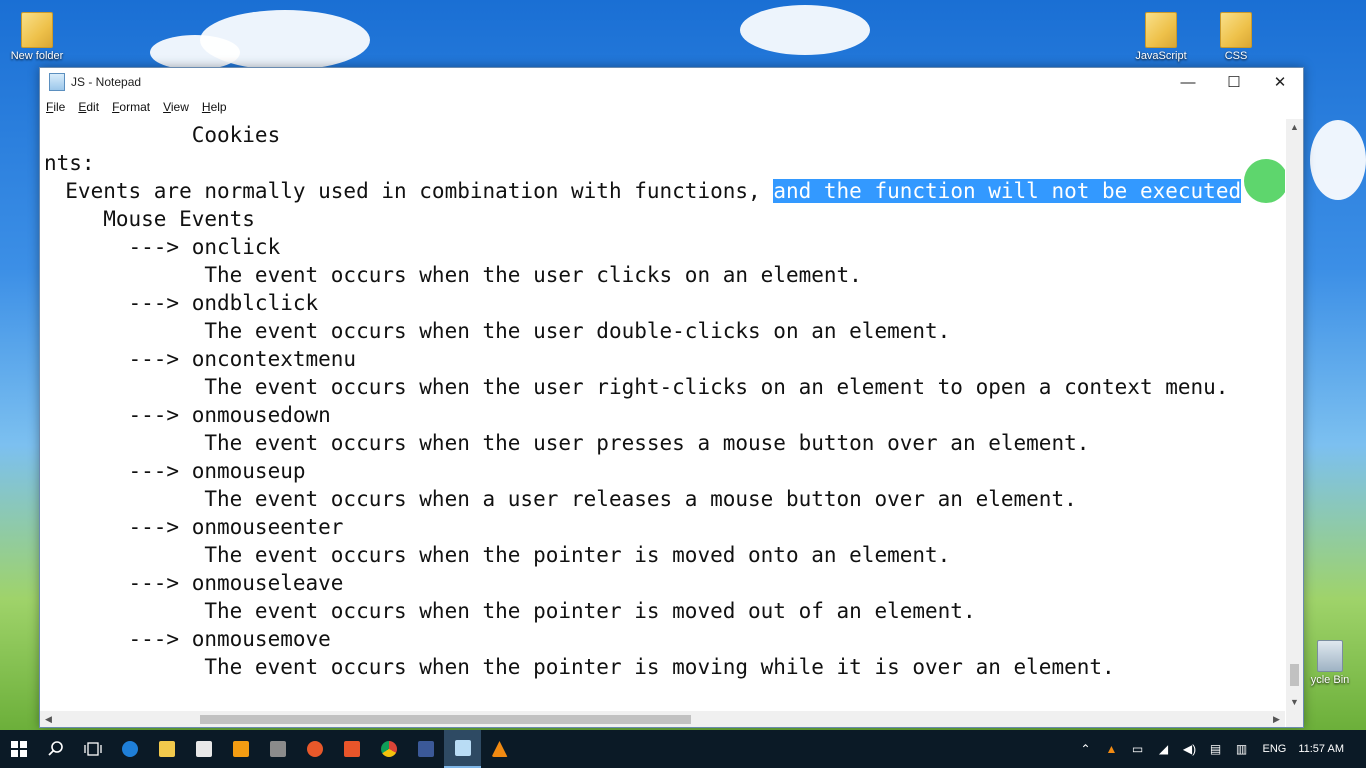 The height and width of the screenshot is (768, 1366). I want to click on text-line: nts:, so click(69, 163).